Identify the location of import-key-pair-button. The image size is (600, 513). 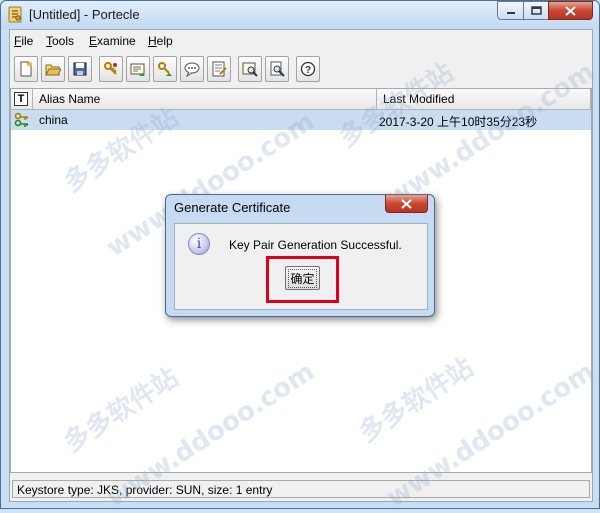
(165, 69).